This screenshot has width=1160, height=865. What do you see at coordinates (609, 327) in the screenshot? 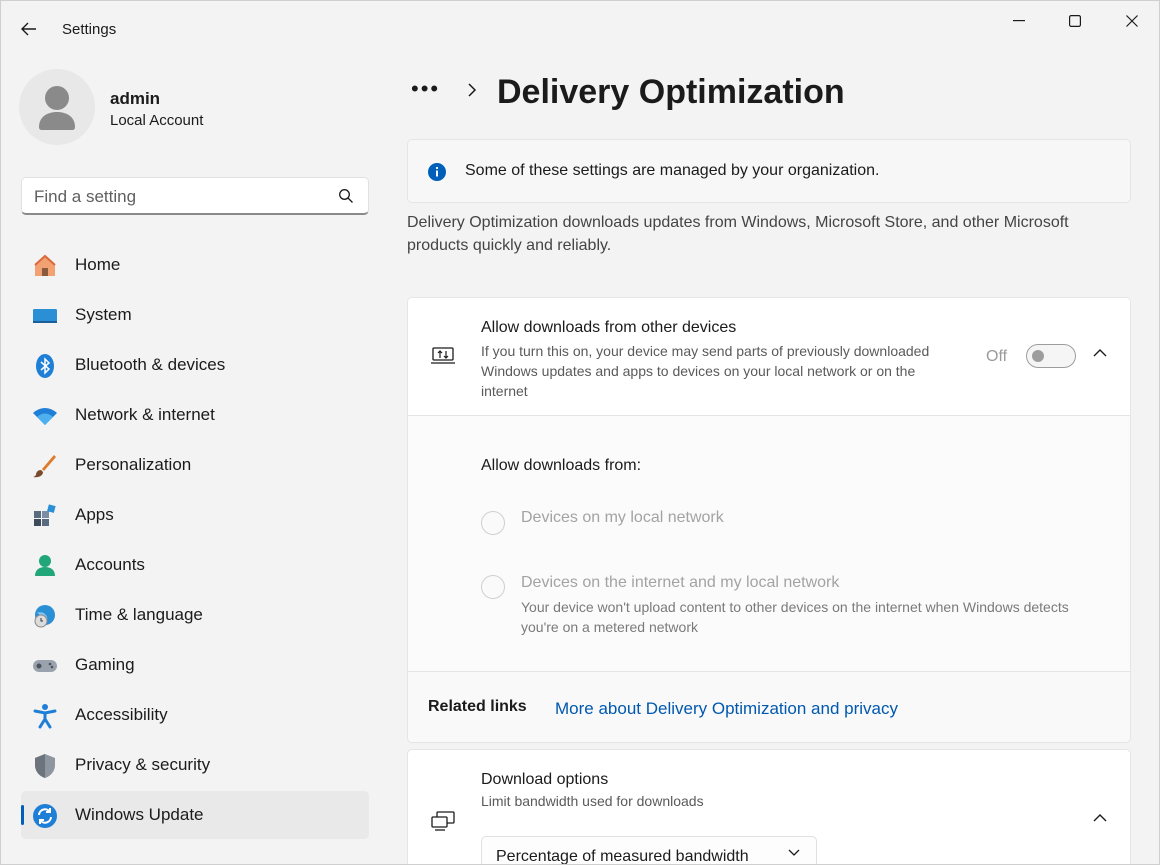
I see `allow-downloads-title: Allow downloads from other devices` at bounding box center [609, 327].